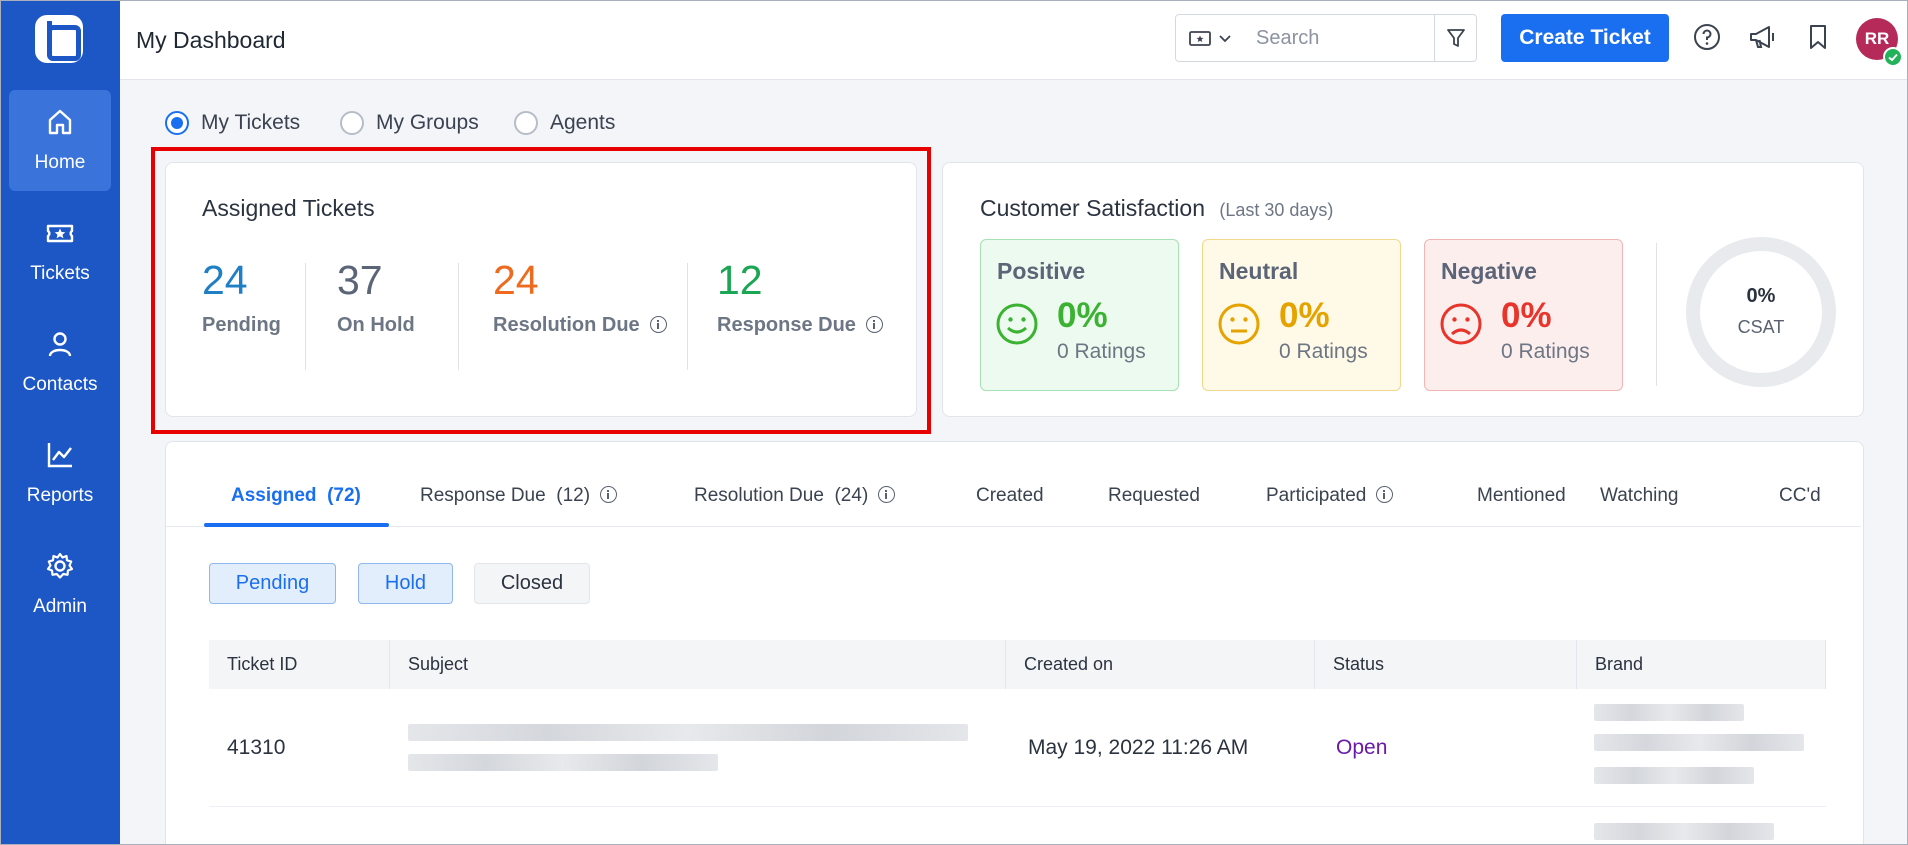 The width and height of the screenshot is (1908, 845). I want to click on csat-gauge, so click(1761, 312).